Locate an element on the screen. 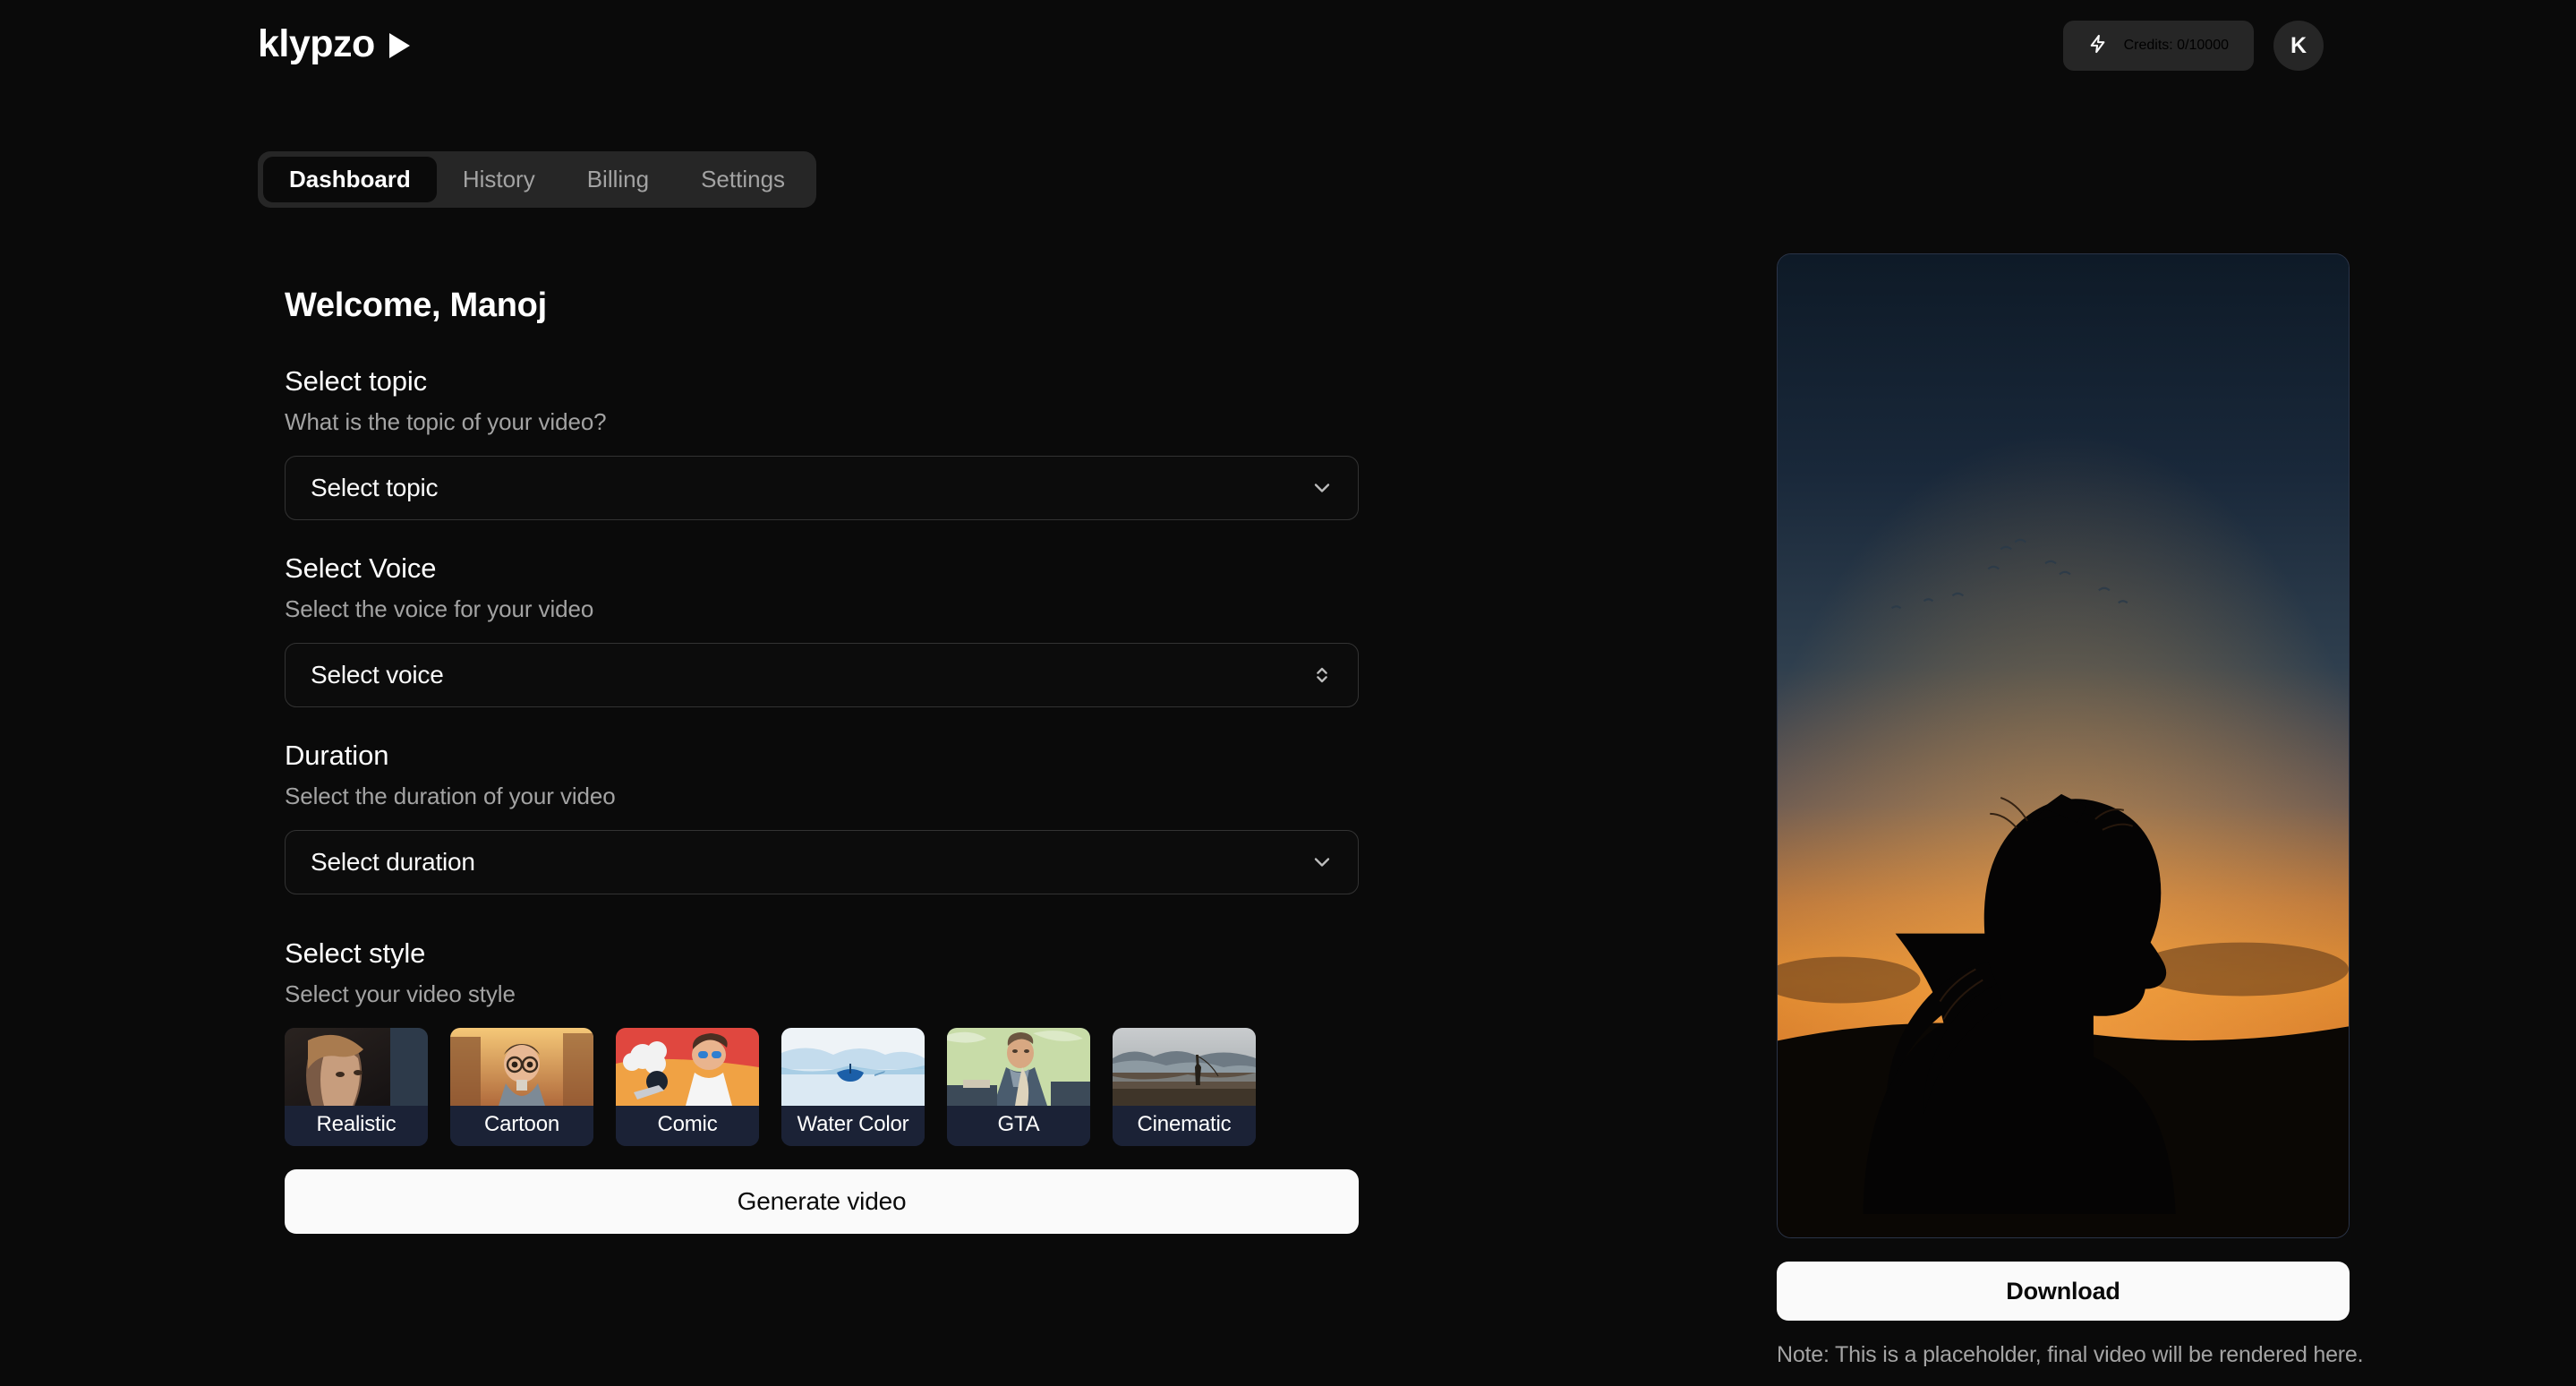 The image size is (2576, 1386). avatar: K is located at coordinates (2298, 46).